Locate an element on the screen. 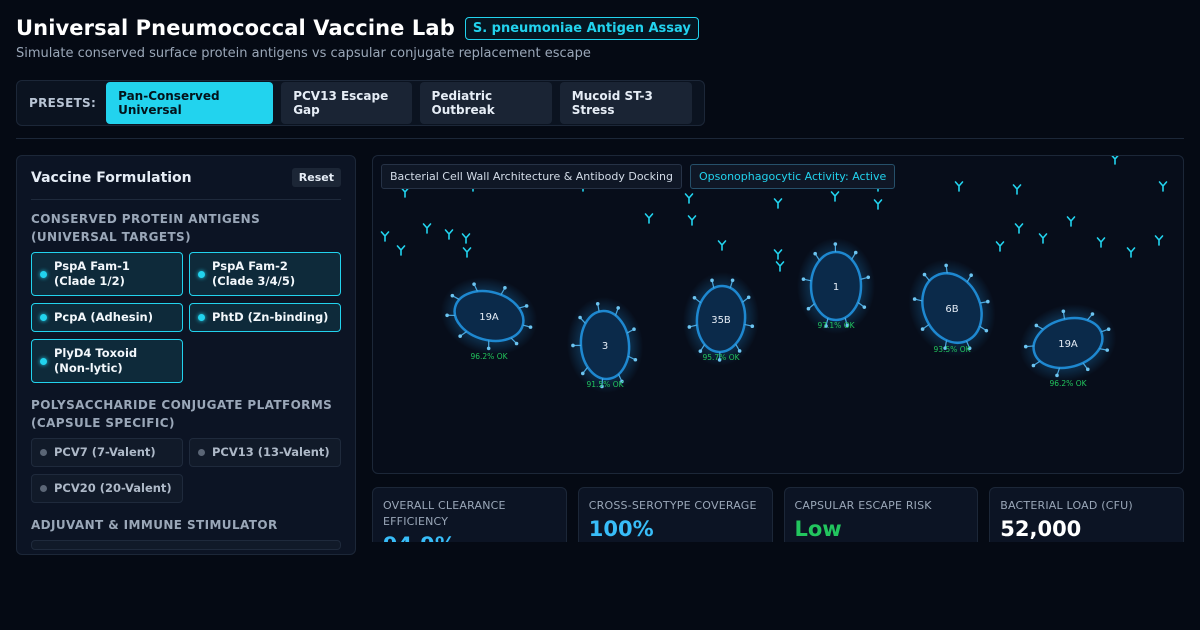 The image size is (1200, 630). chip-label: PCV7 (7-Valent) is located at coordinates (105, 452).